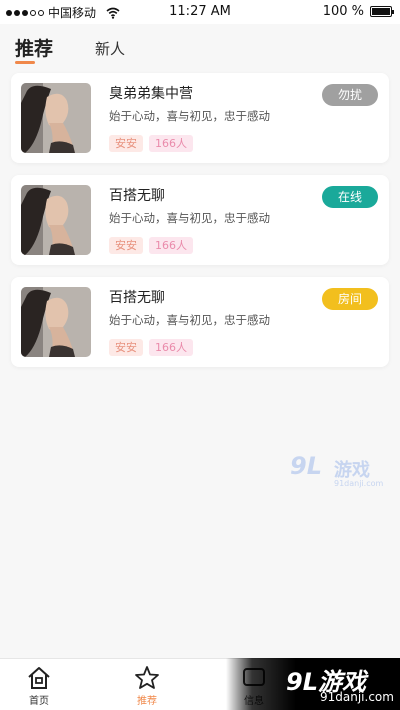 Image resolution: width=400 pixels, height=710 pixels. I want to click on watermark-url: 91danji.com, so click(359, 483).